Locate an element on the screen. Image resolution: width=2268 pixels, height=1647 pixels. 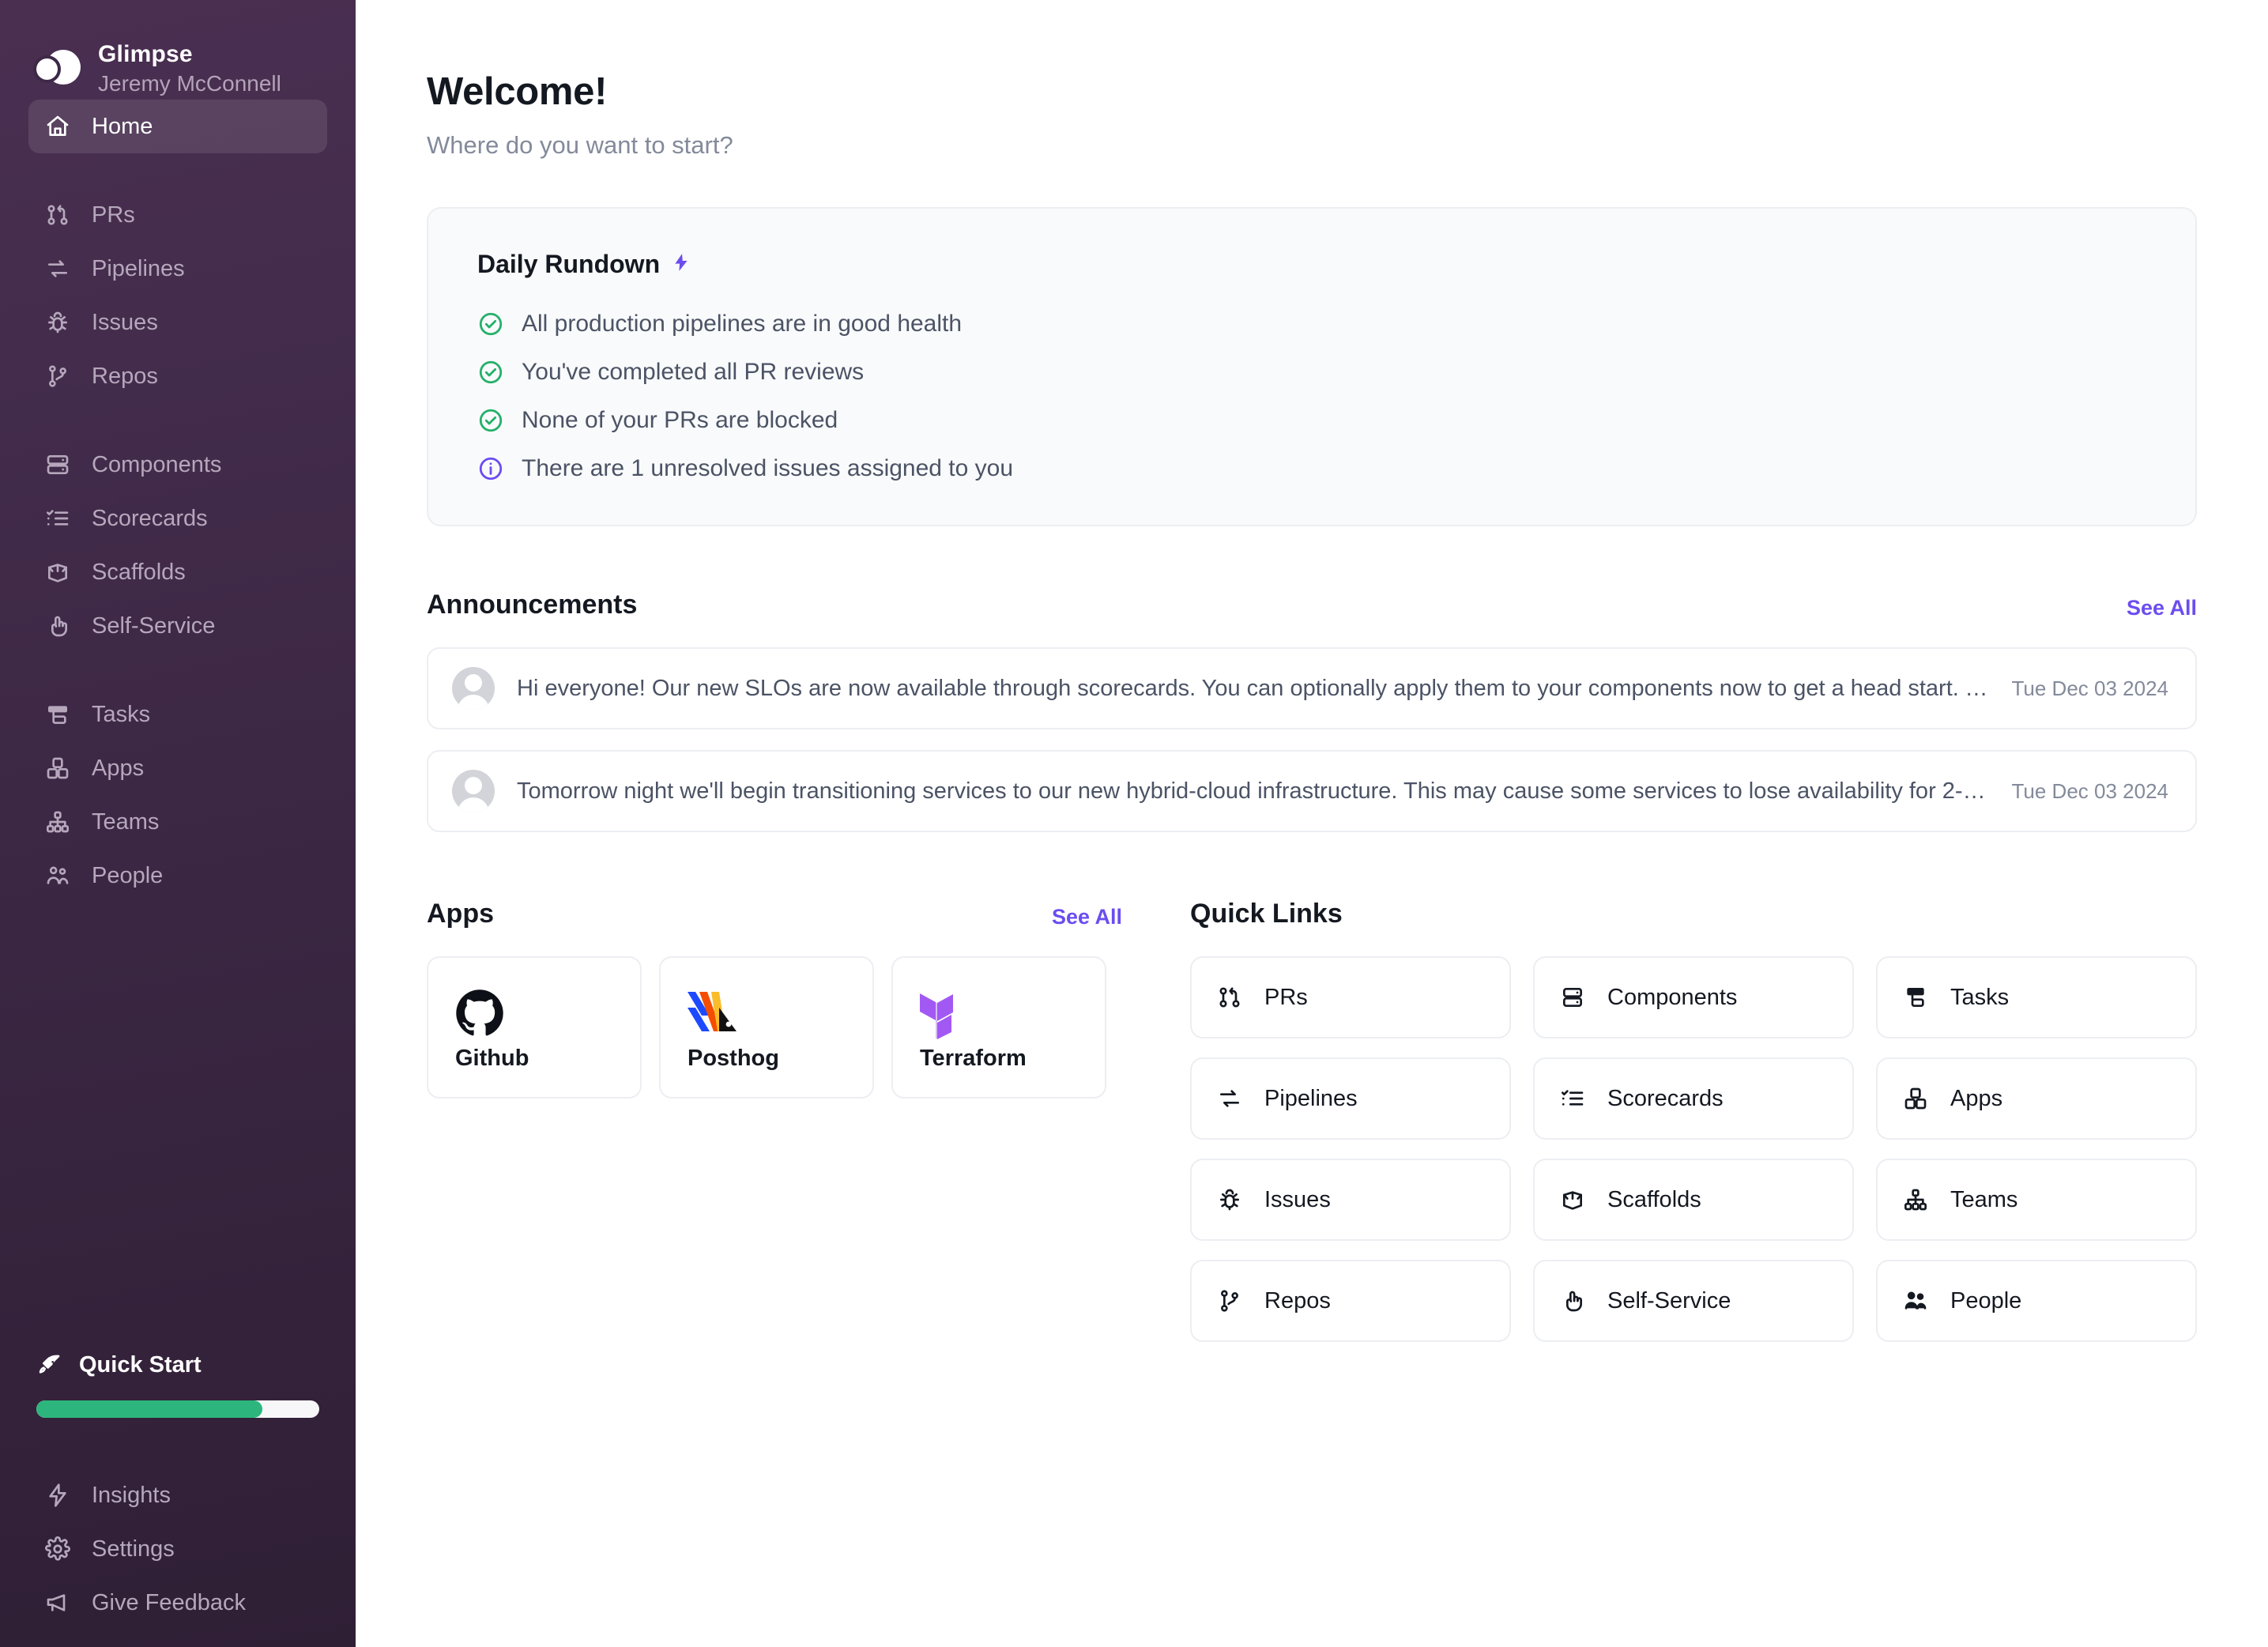
sidebar-item-label: Insights is located at coordinates (131, 1495).